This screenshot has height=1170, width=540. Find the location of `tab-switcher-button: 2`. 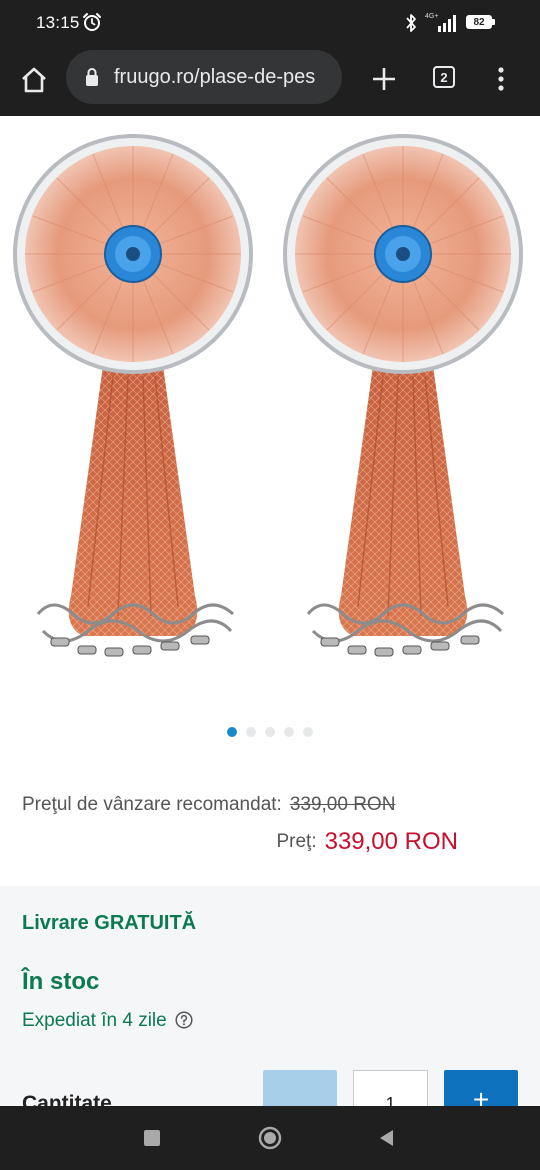

tab-switcher-button: 2 is located at coordinates (444, 77).